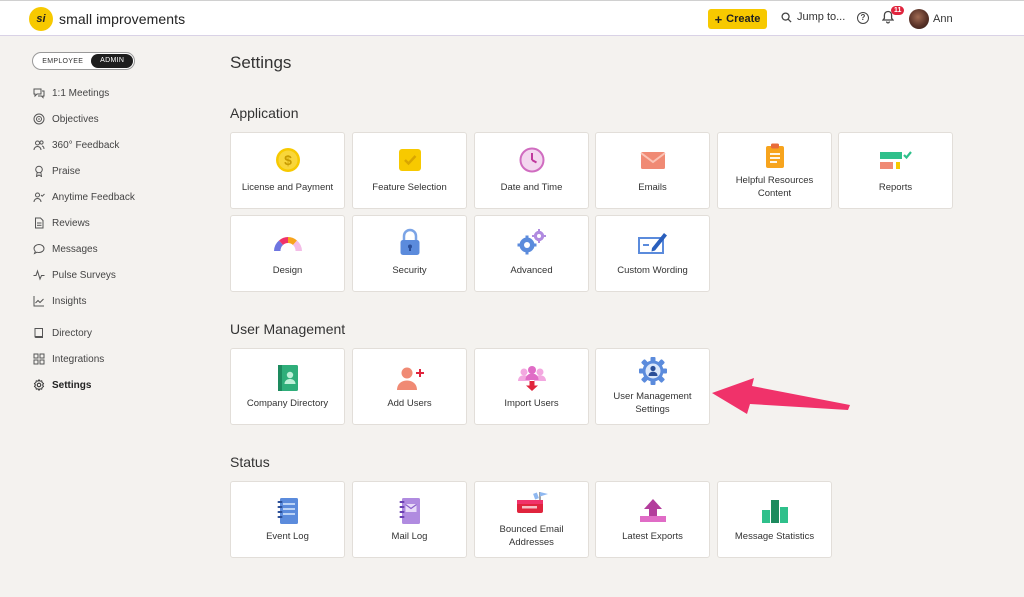 The width and height of the screenshot is (1024, 597). What do you see at coordinates (898, 10) in the screenshot?
I see `notification-badge: 11` at bounding box center [898, 10].